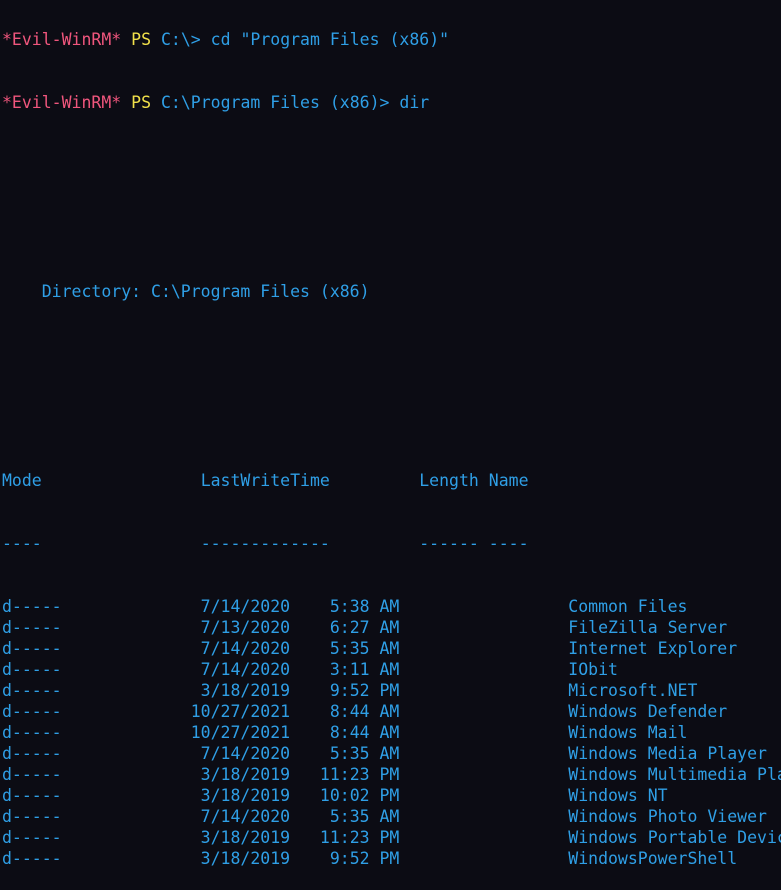  What do you see at coordinates (628, 606) in the screenshot?
I see `row-name: Common Files` at bounding box center [628, 606].